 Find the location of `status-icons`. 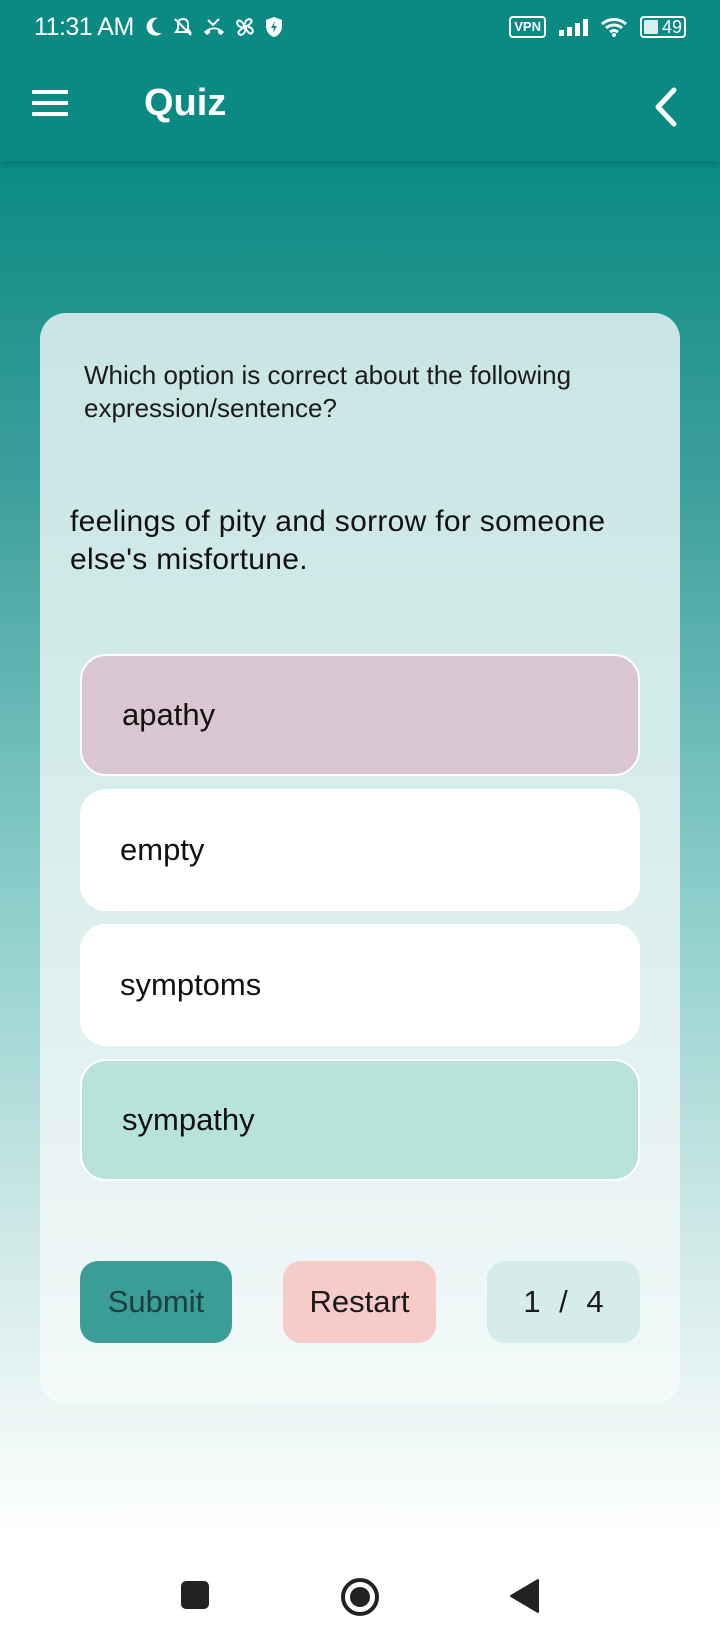

status-icons is located at coordinates (214, 27).